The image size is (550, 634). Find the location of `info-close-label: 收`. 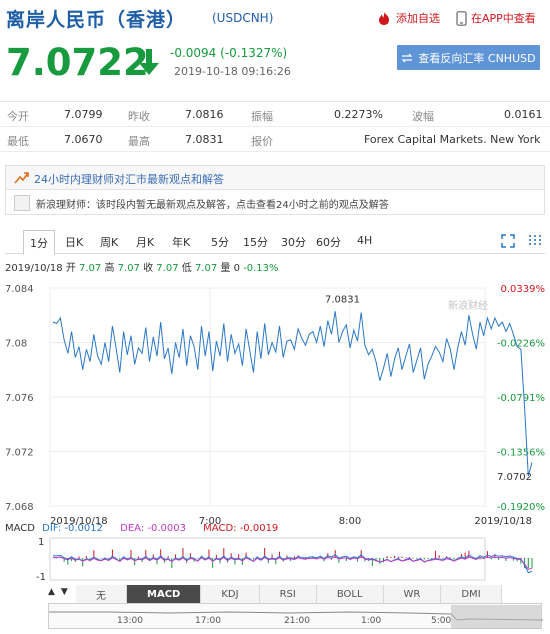

info-close-label: 收 is located at coordinates (148, 268).